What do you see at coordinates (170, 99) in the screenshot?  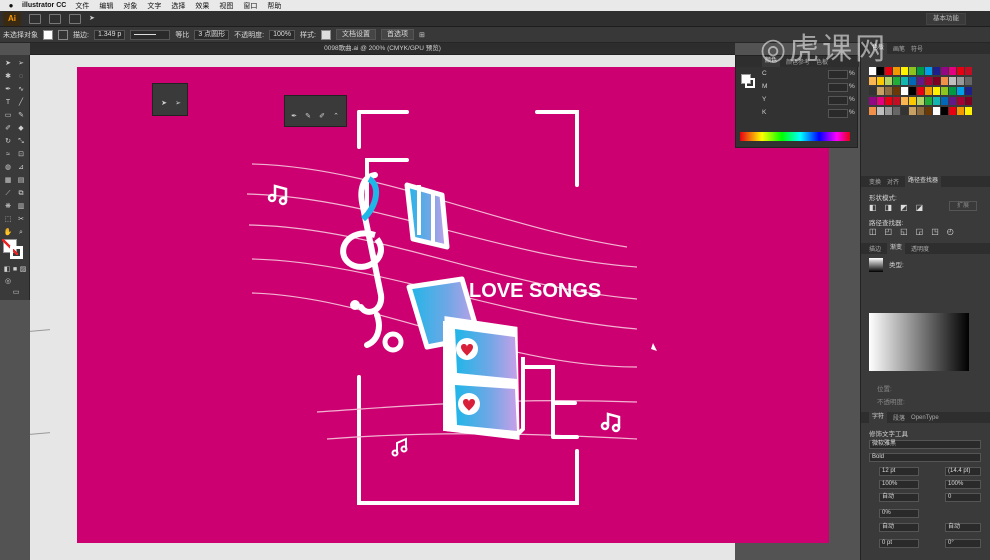 I see `floating-tools-panel-a: ➤ ➢` at bounding box center [170, 99].